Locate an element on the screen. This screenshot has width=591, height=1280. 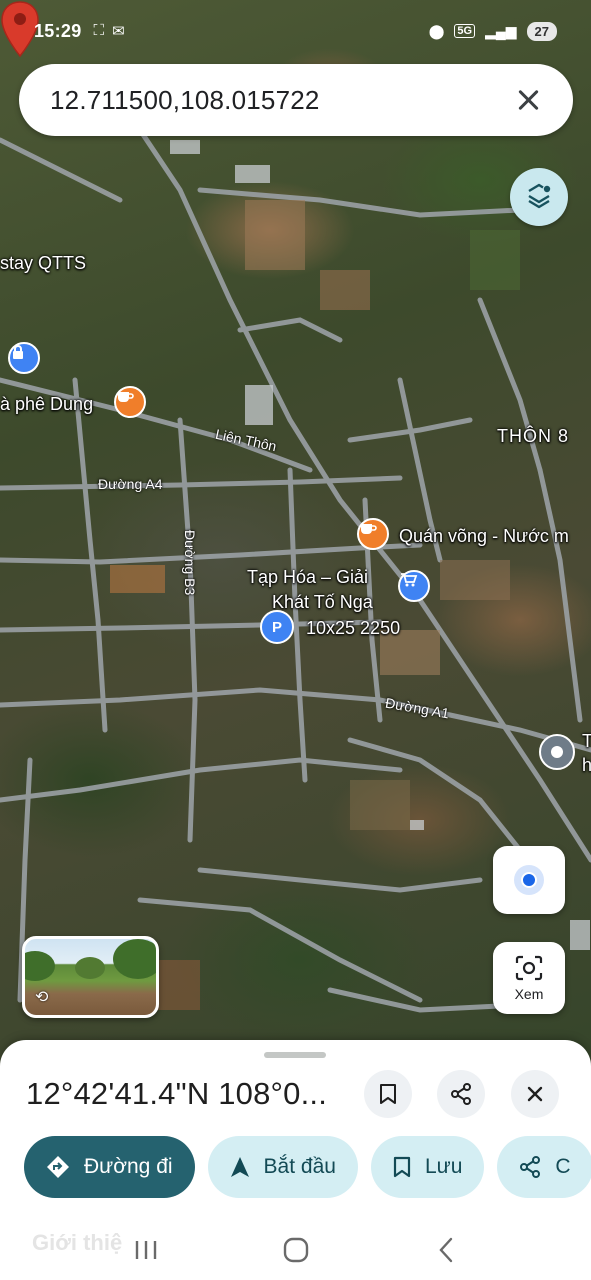
system-navigation-bar is located at coordinates (295, 1250).